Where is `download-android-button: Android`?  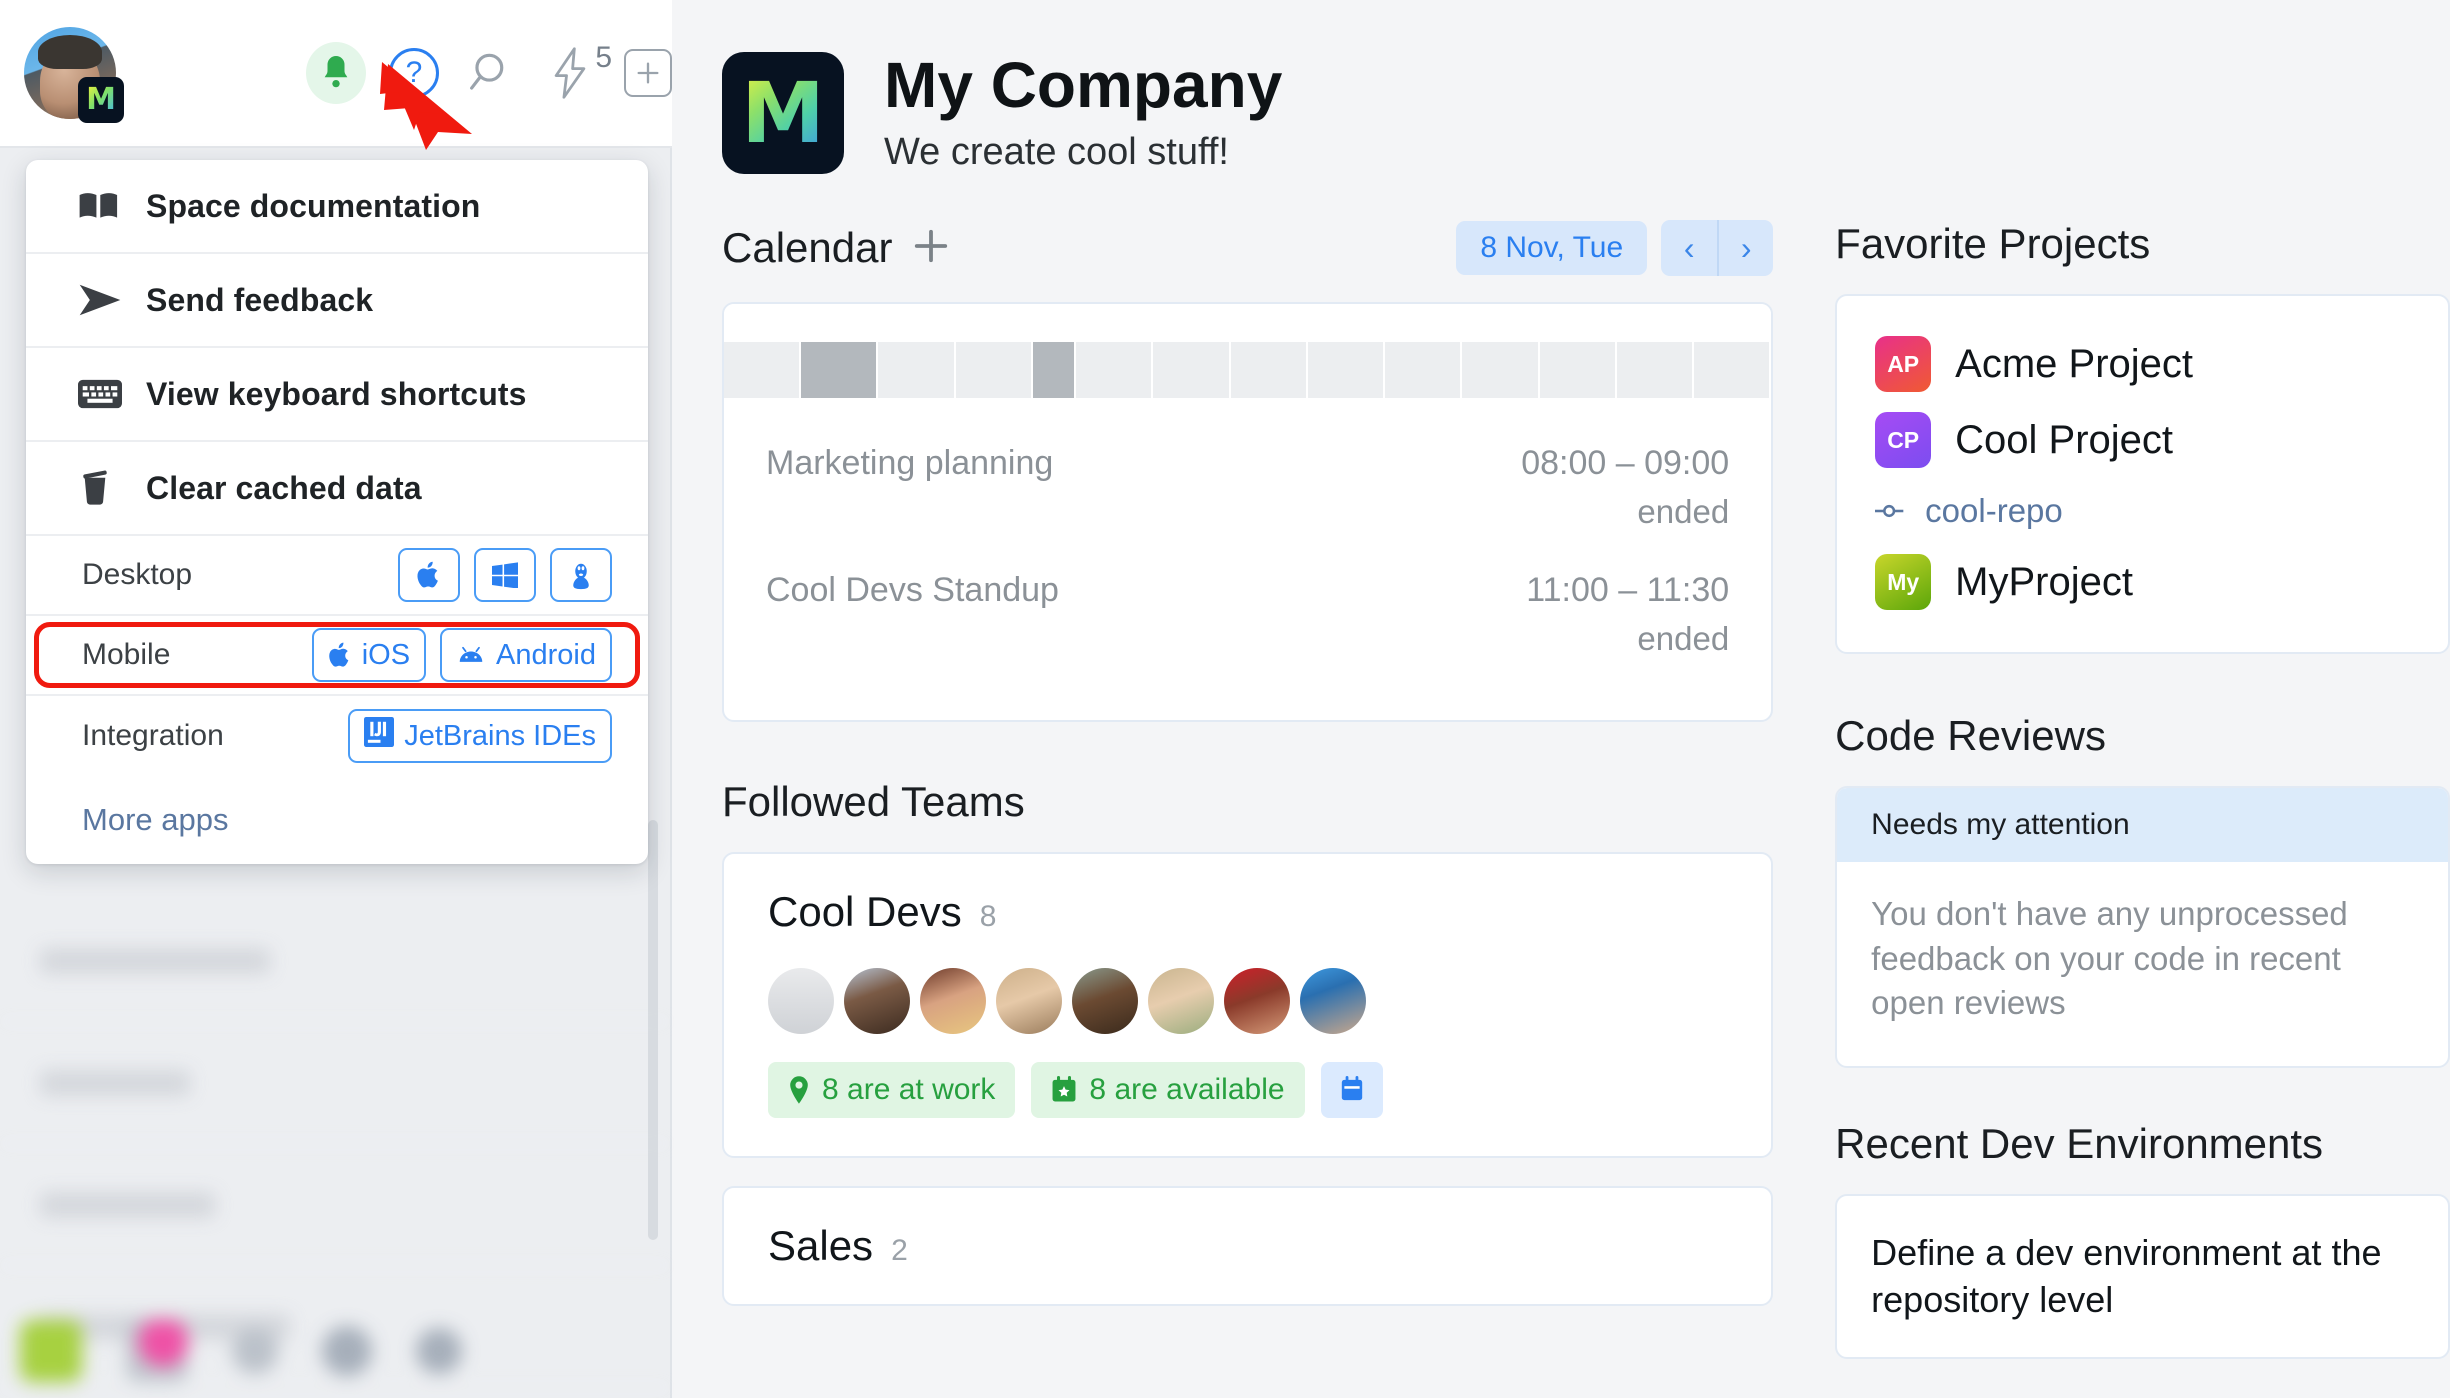 download-android-button: Android is located at coordinates (526, 655).